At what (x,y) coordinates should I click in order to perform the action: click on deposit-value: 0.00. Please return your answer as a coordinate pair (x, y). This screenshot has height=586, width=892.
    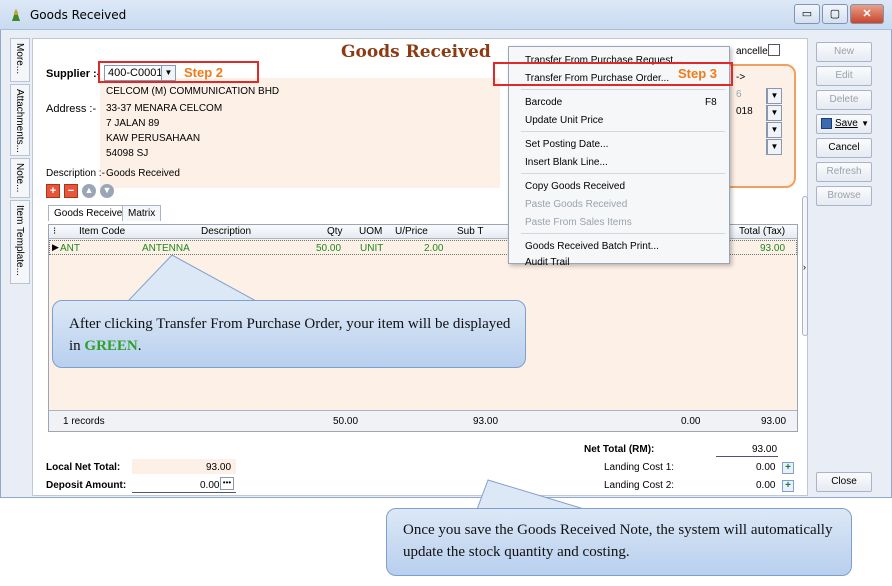
    Looking at the image, I should click on (209, 485).